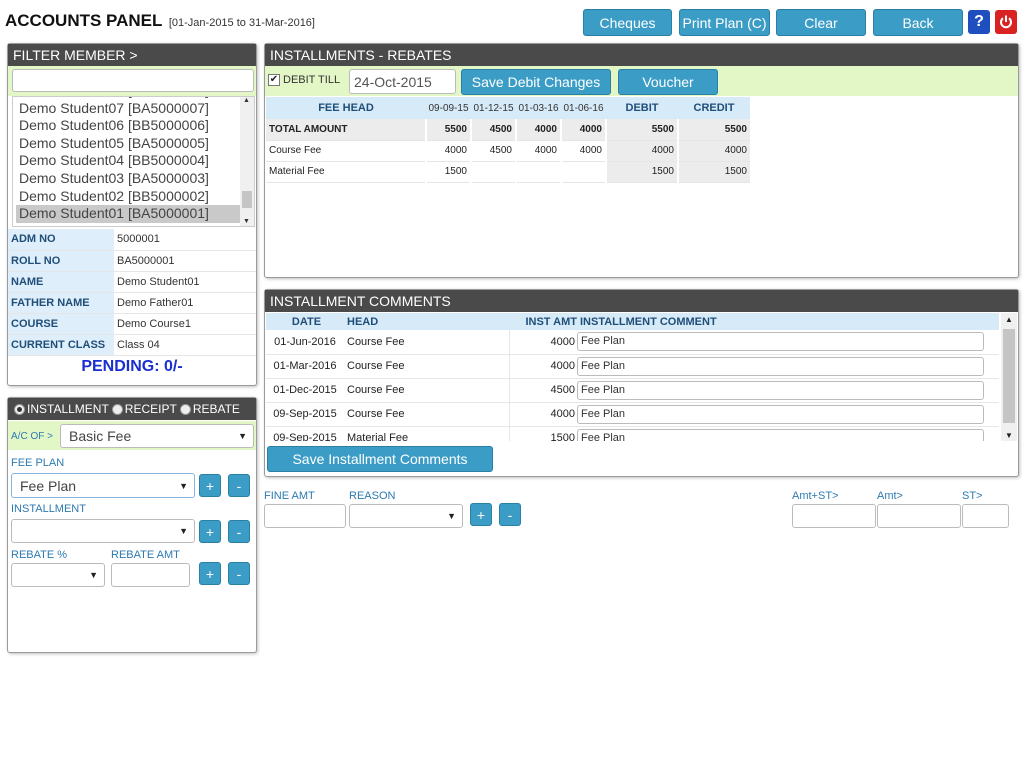 The image size is (1024, 768). I want to click on student-list-item: Demo Student01 [BA5000001], so click(128, 214).